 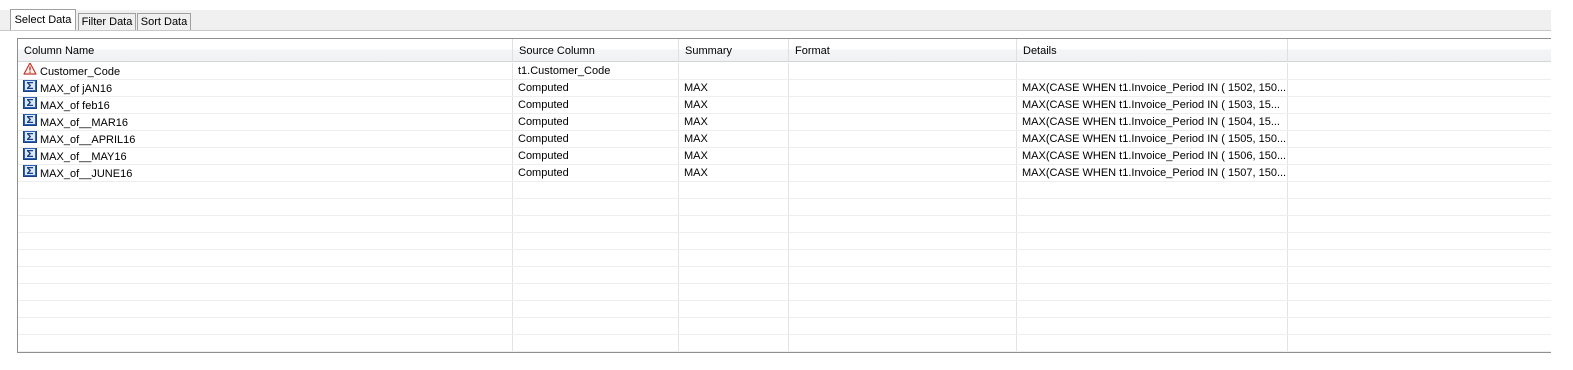 I want to click on column-header-source-column: Source Column, so click(x=596, y=50).